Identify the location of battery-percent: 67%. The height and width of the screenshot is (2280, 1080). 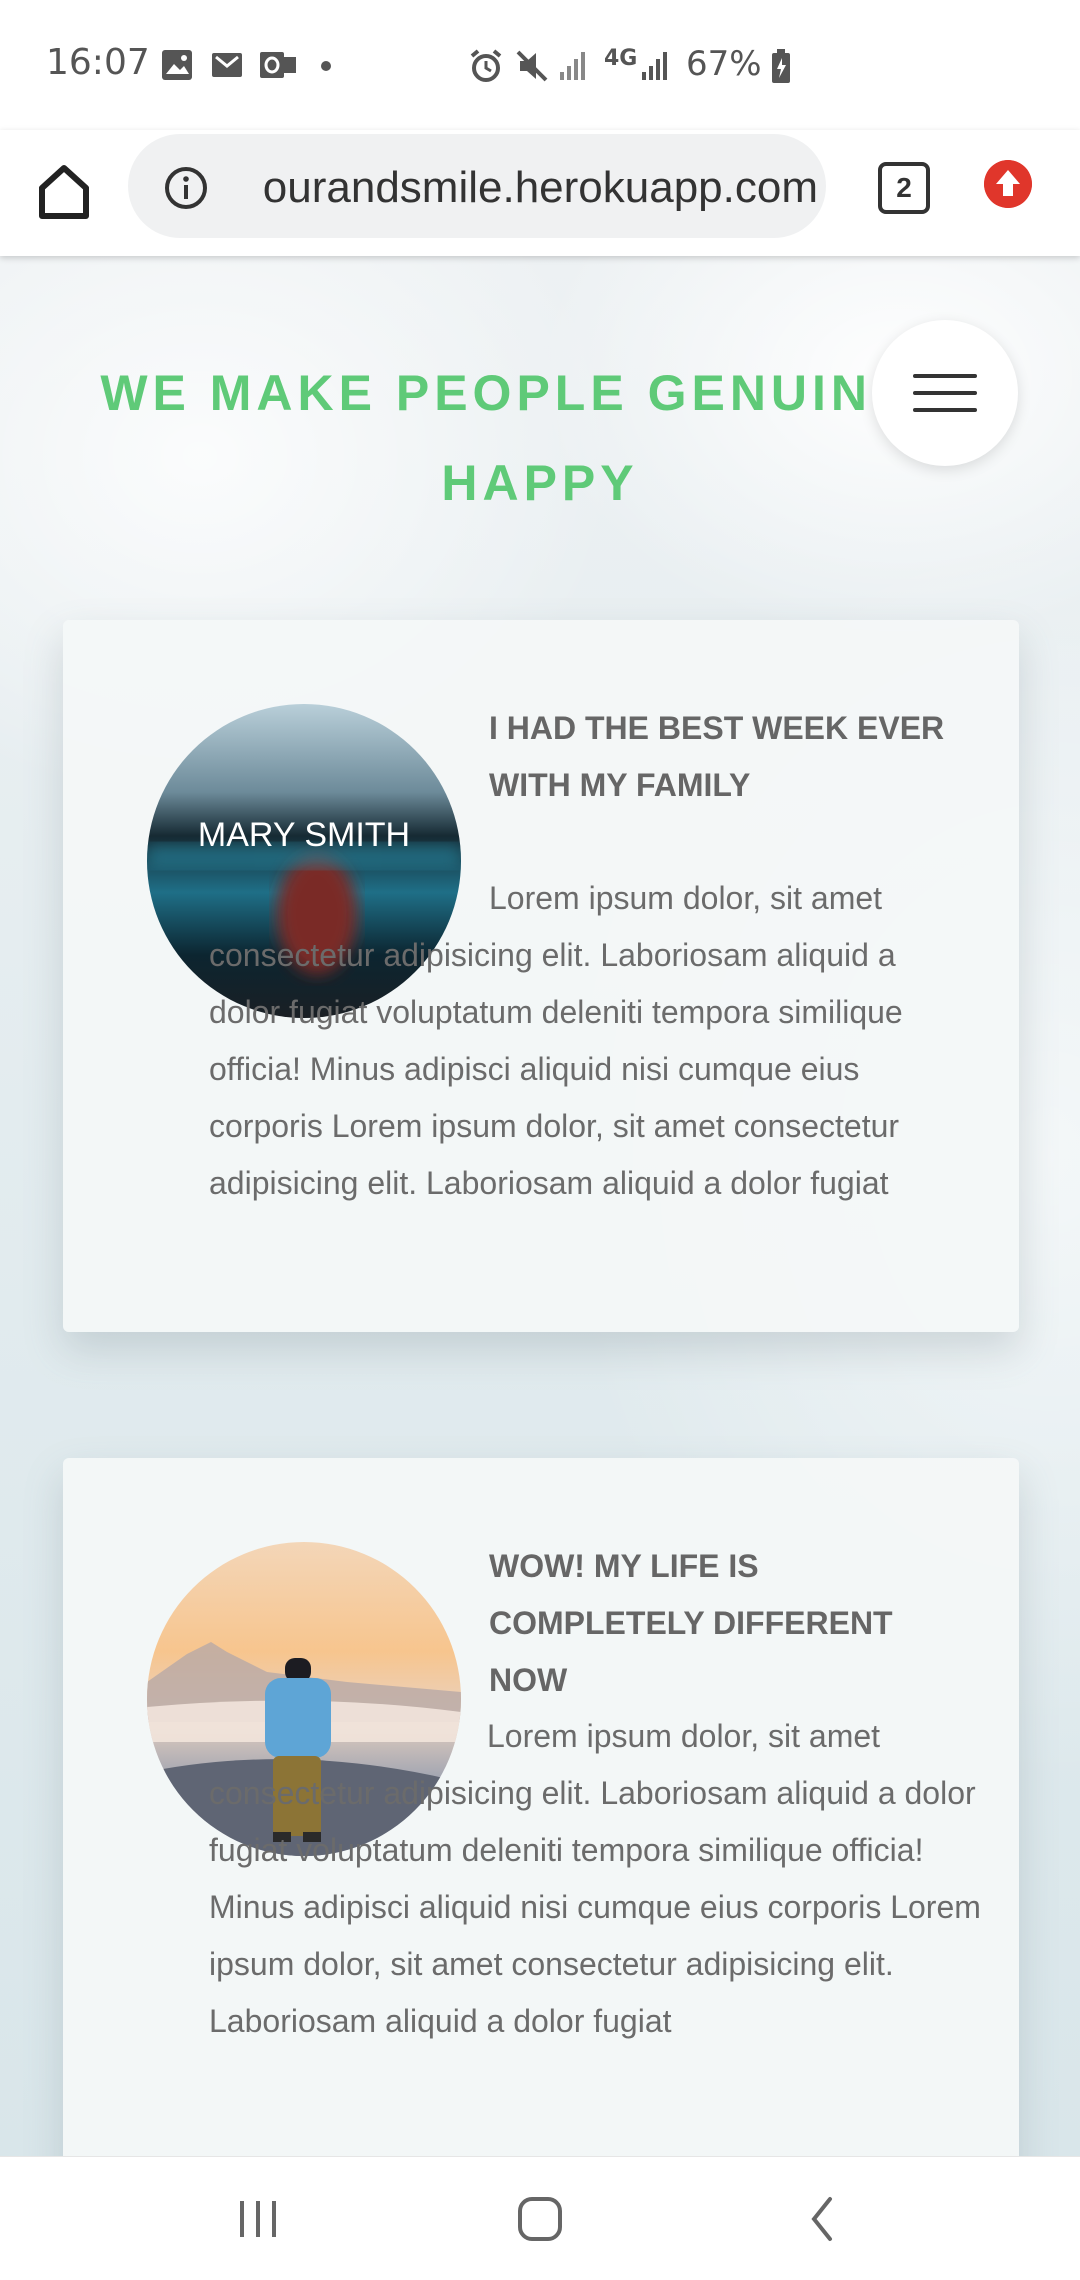
(724, 64).